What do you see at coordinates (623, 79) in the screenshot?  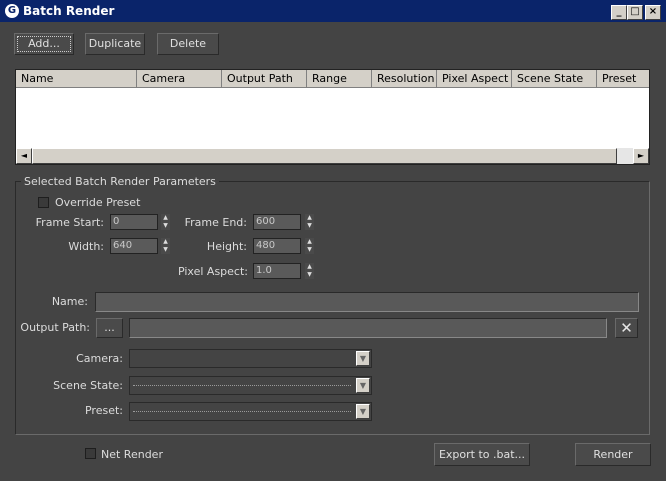 I see `column-header-preset: Preset` at bounding box center [623, 79].